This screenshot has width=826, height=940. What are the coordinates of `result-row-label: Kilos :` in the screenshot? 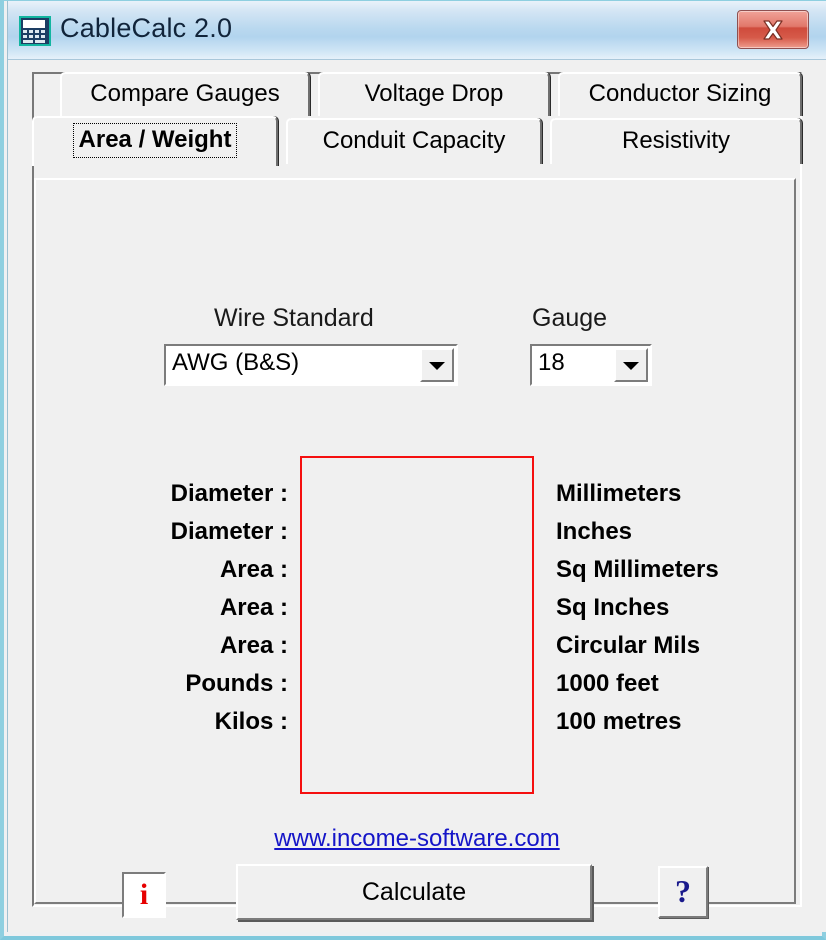 It's located at (251, 721).